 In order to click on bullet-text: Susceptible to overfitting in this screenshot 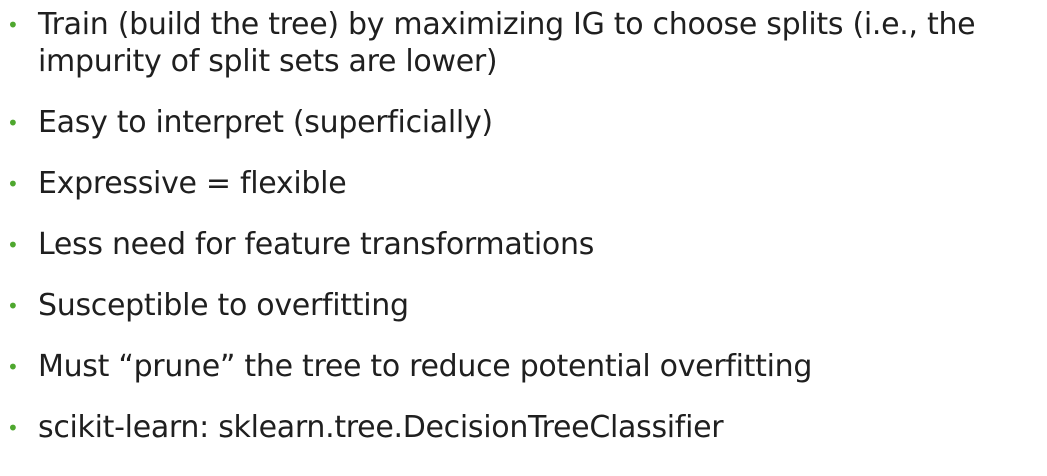, I will do `click(223, 305)`.